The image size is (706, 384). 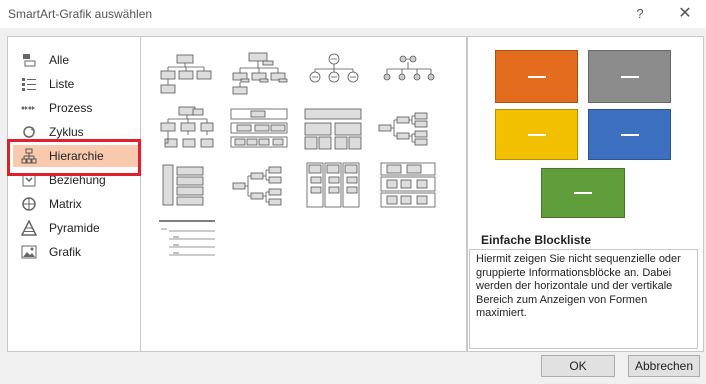 What do you see at coordinates (536, 240) in the screenshot?
I see `preview-title: Einfache Blockliste` at bounding box center [536, 240].